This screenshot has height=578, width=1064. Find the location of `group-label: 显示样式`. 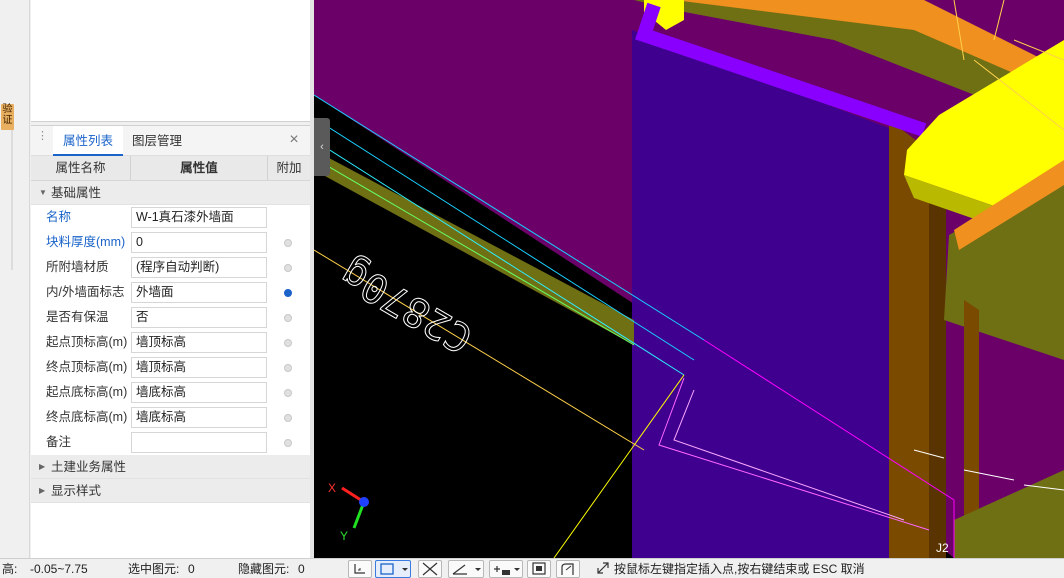

group-label: 显示样式 is located at coordinates (76, 491).